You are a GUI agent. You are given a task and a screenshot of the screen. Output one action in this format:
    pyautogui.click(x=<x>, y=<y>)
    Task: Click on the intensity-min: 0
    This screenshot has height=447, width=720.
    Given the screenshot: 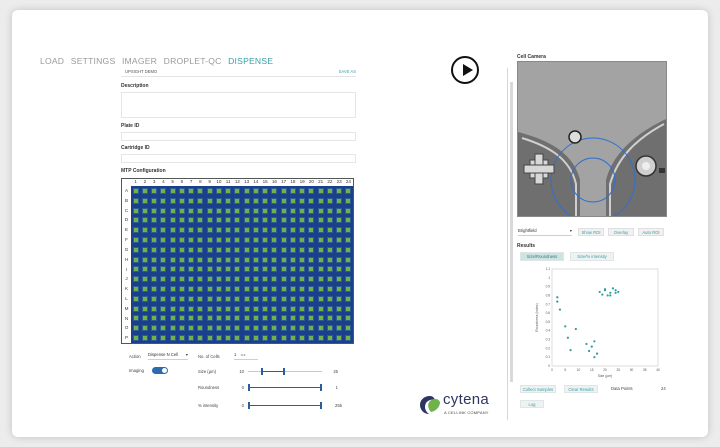 What is the action you would take?
    pyautogui.click(x=239, y=405)
    